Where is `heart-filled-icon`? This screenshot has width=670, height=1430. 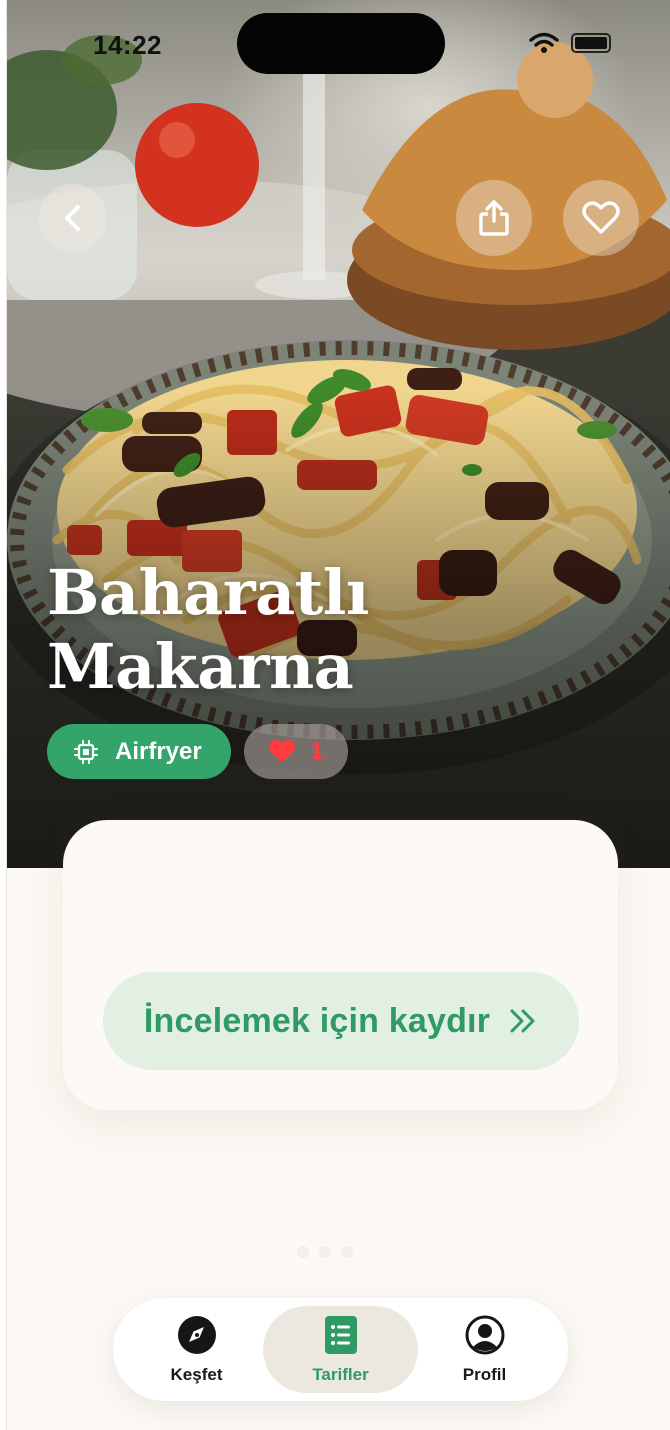 heart-filled-icon is located at coordinates (282, 751).